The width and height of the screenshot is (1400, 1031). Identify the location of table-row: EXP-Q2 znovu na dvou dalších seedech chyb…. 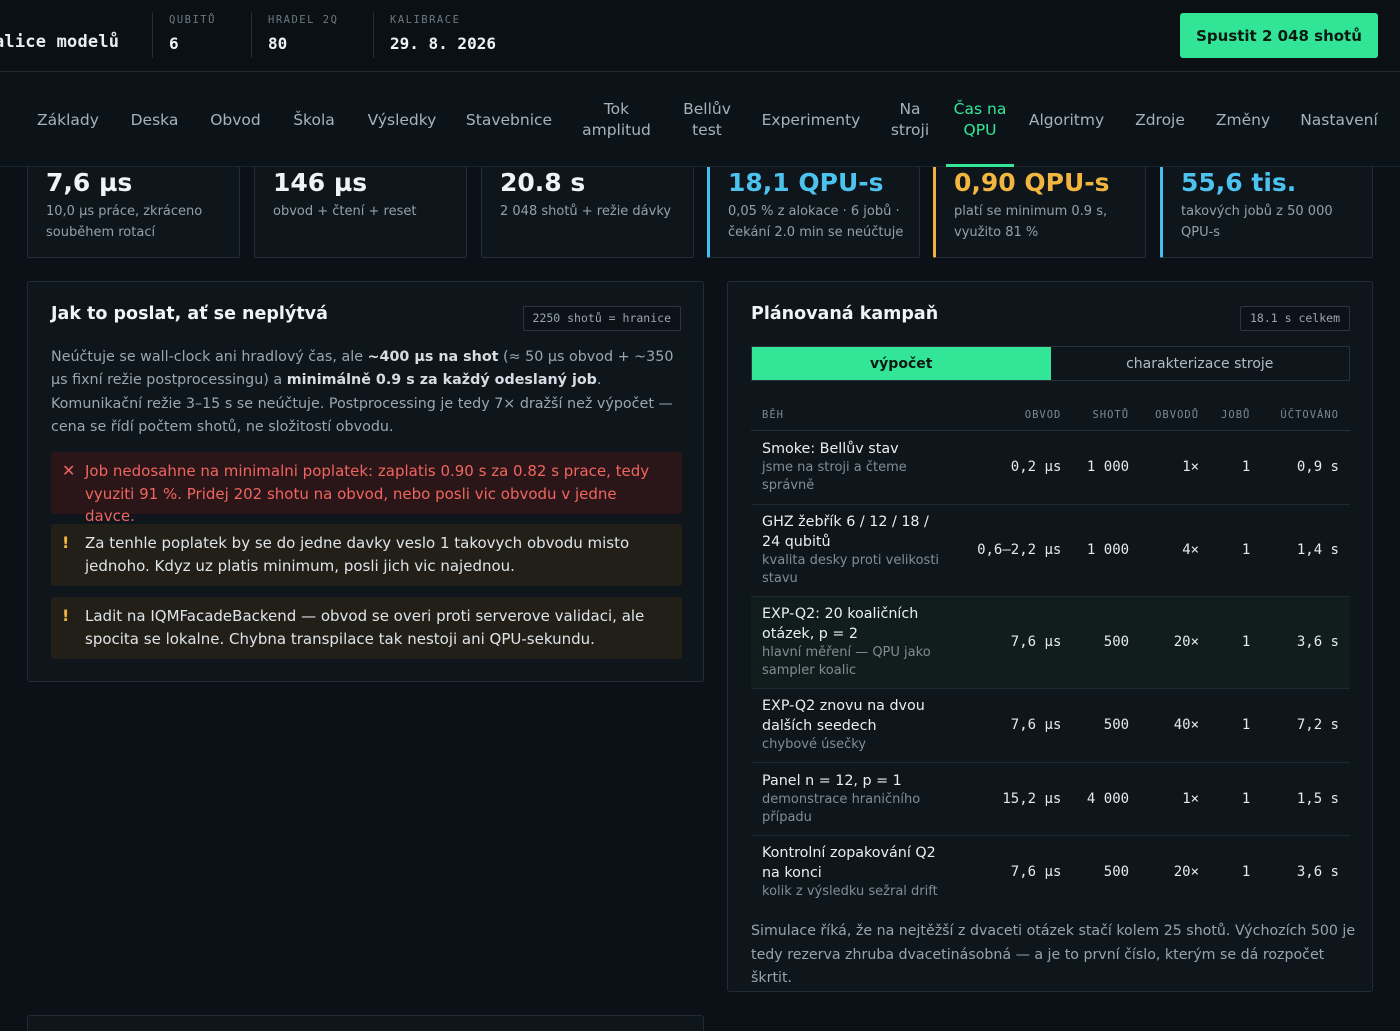
(1050, 725).